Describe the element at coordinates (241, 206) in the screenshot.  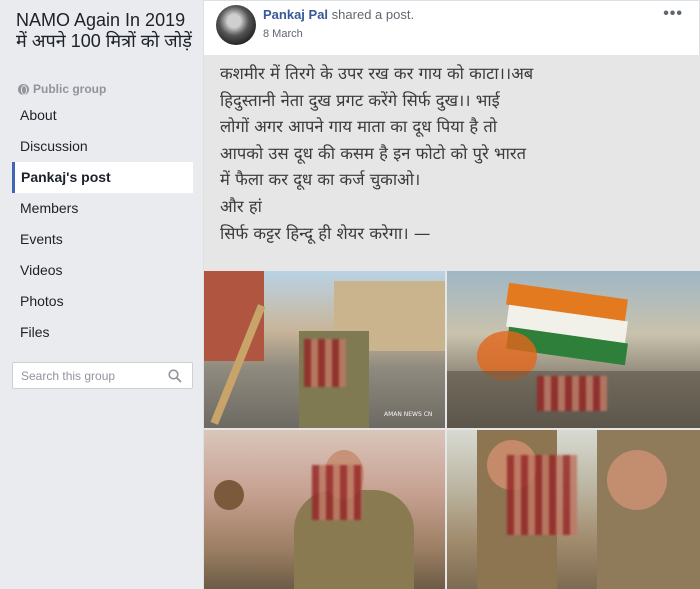
I see `text-line: और हां` at that location.